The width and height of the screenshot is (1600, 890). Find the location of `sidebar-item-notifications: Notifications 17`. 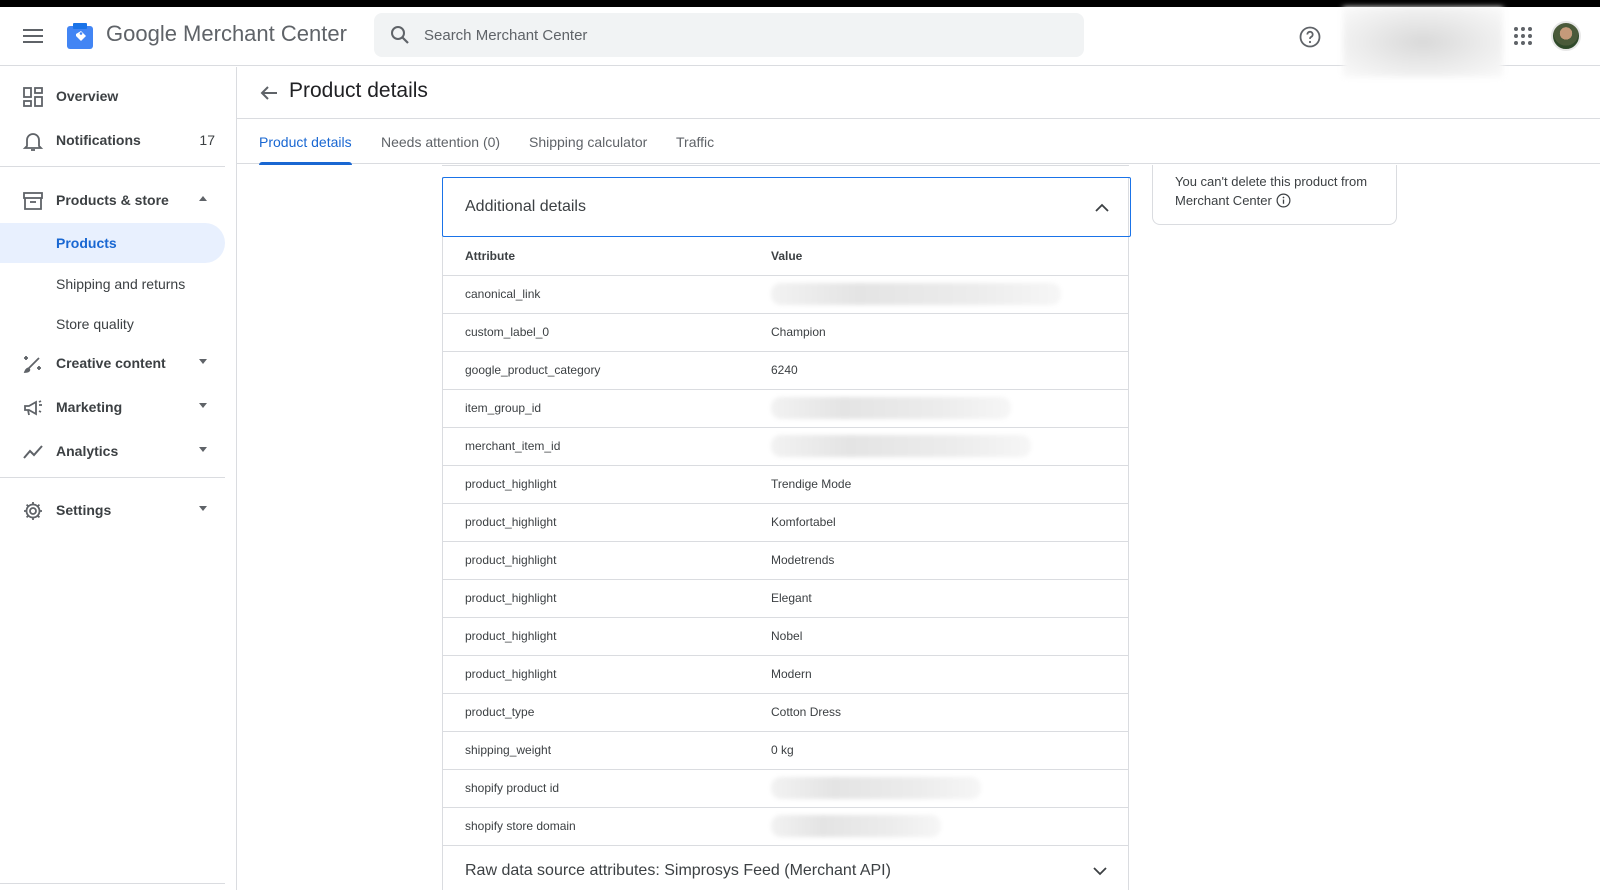

sidebar-item-notifications: Notifications 17 is located at coordinates (112, 140).